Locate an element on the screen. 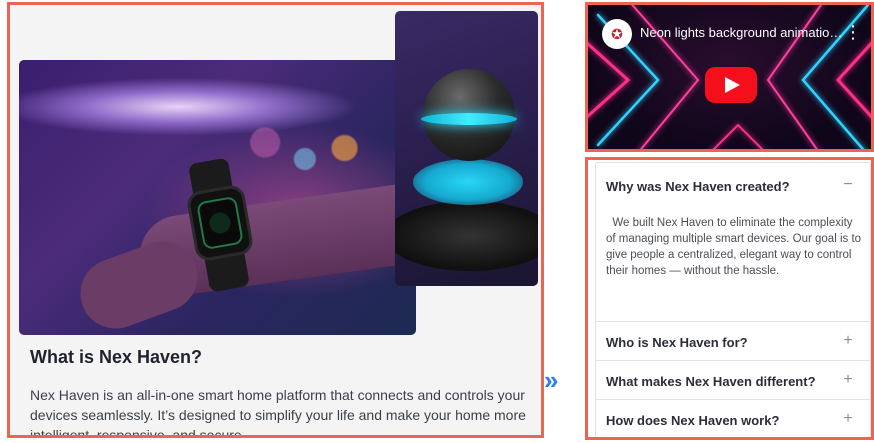 The height and width of the screenshot is (443, 874). play-button is located at coordinates (731, 85).